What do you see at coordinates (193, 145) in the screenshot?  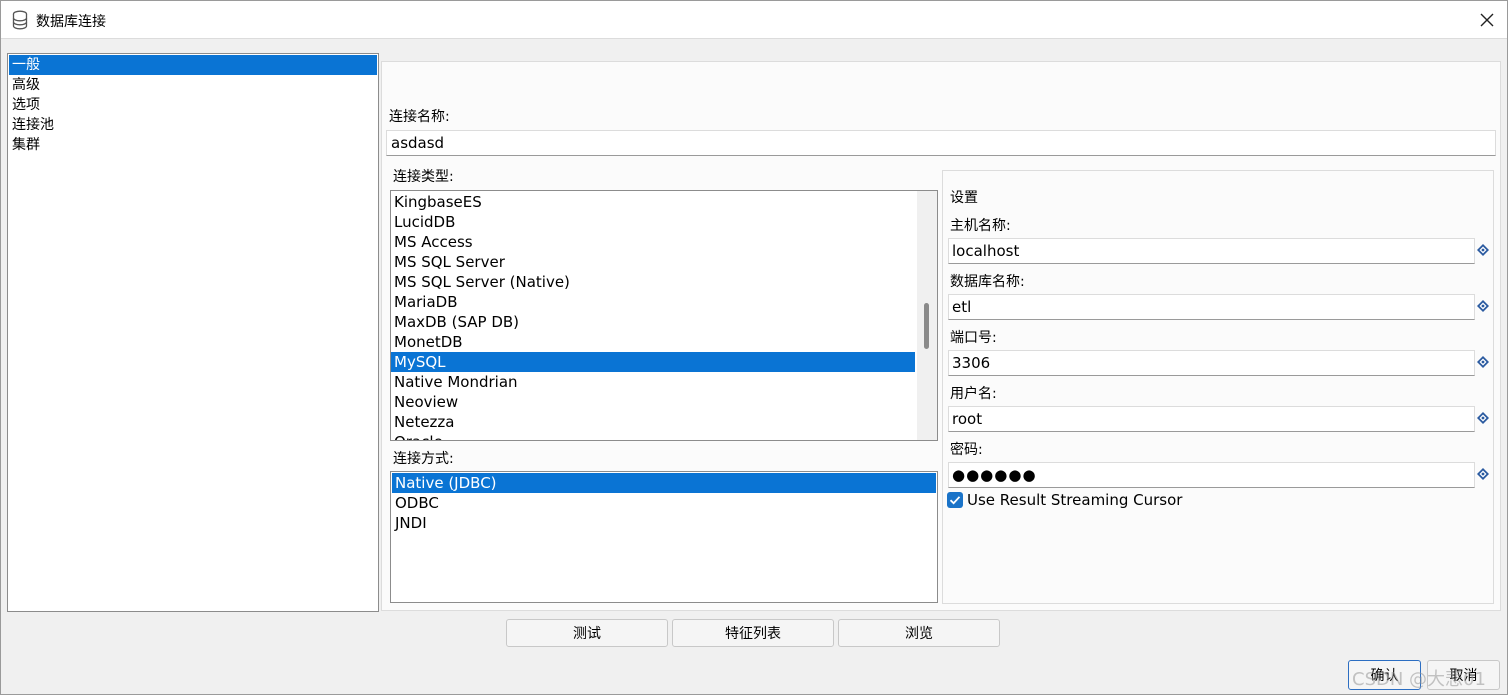 I see `nav-item-cluster: 集群` at bounding box center [193, 145].